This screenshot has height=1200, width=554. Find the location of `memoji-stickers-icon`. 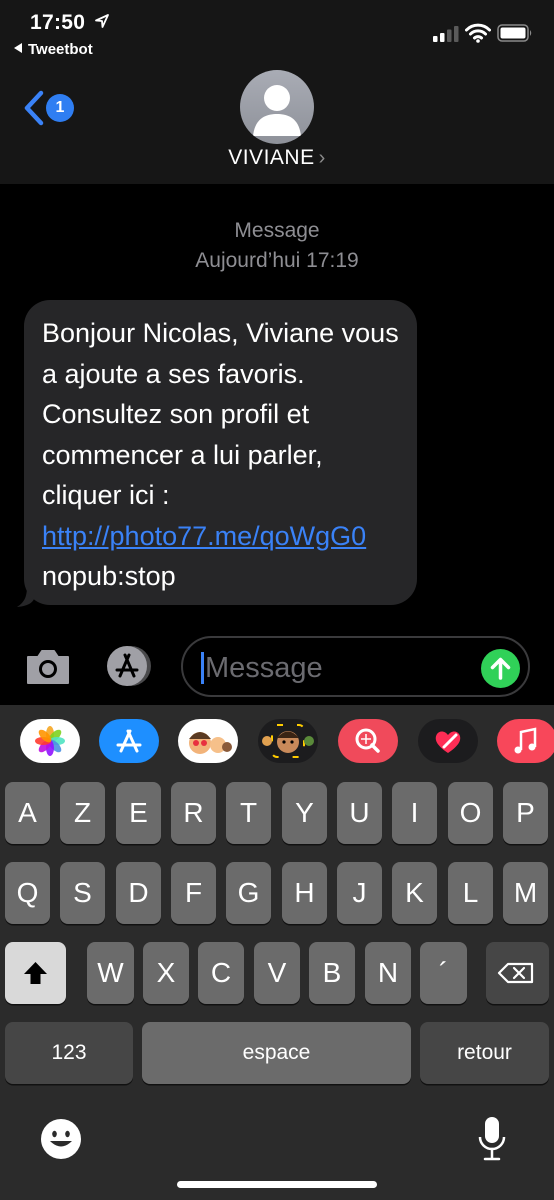

memoji-stickers-icon is located at coordinates (208, 741).